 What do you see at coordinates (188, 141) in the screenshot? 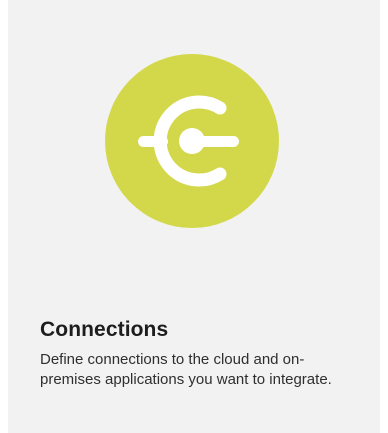
I see `connector-plug-icon` at bounding box center [188, 141].